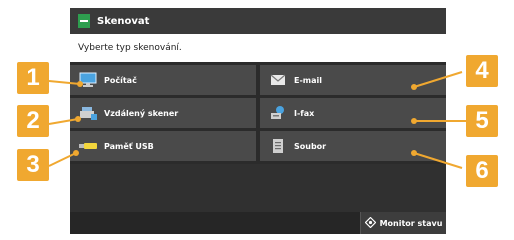 The height and width of the screenshot is (240, 514). Describe the element at coordinates (304, 113) in the screenshot. I see `option-label: I-fax` at that location.